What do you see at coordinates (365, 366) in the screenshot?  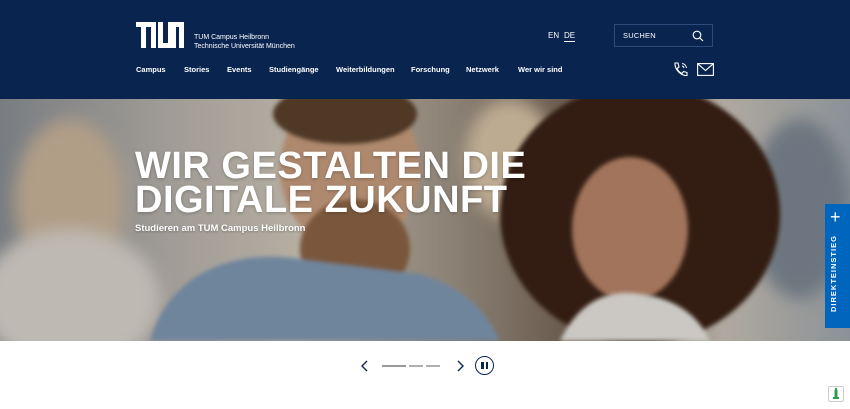 I see `chevron-left-icon` at bounding box center [365, 366].